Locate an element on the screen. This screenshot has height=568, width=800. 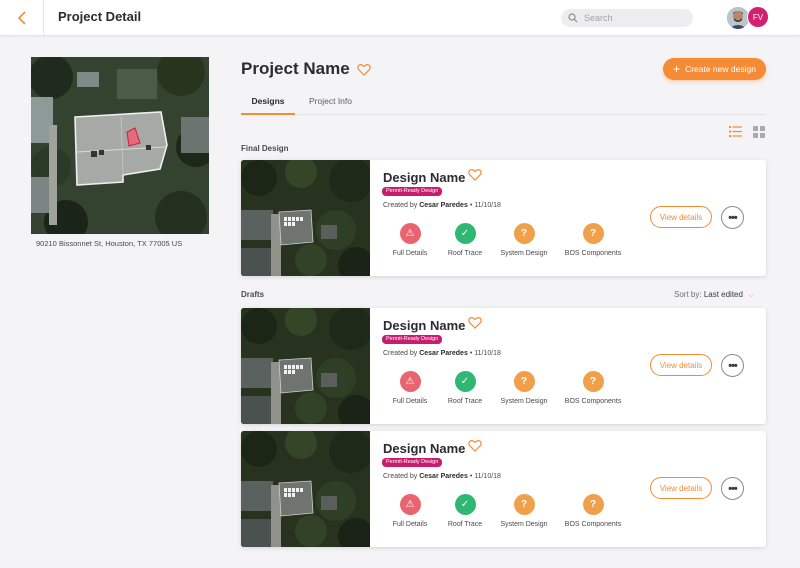
back-button is located at coordinates (22, 18).